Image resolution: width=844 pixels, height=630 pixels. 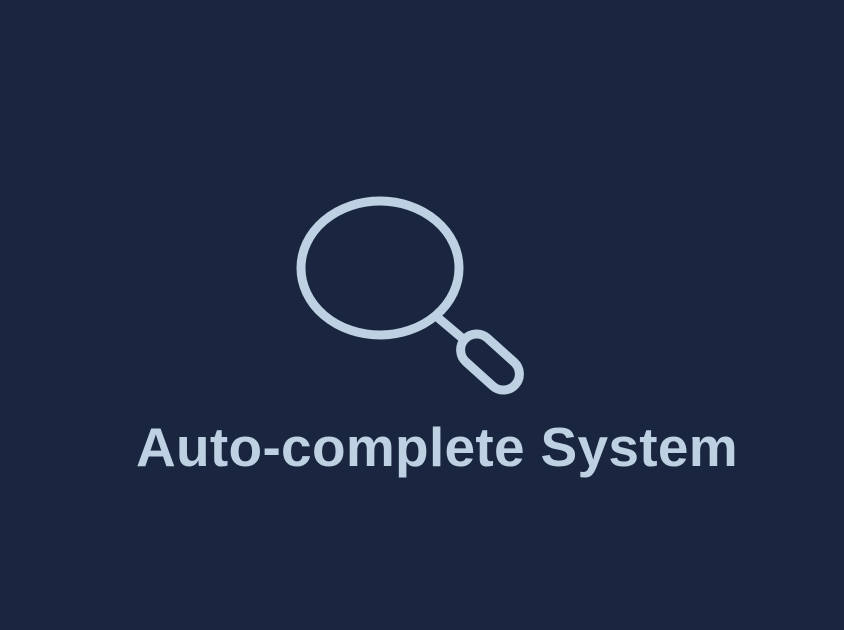 I want to click on app-title: Auto-complete System, so click(x=437, y=447).